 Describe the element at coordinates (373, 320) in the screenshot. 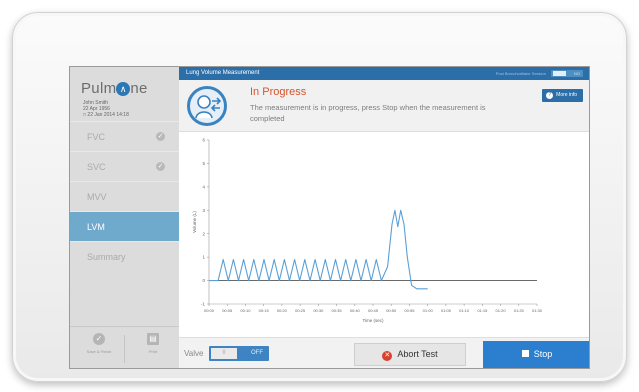

I see `x-axis-label: Time (sec)` at that location.